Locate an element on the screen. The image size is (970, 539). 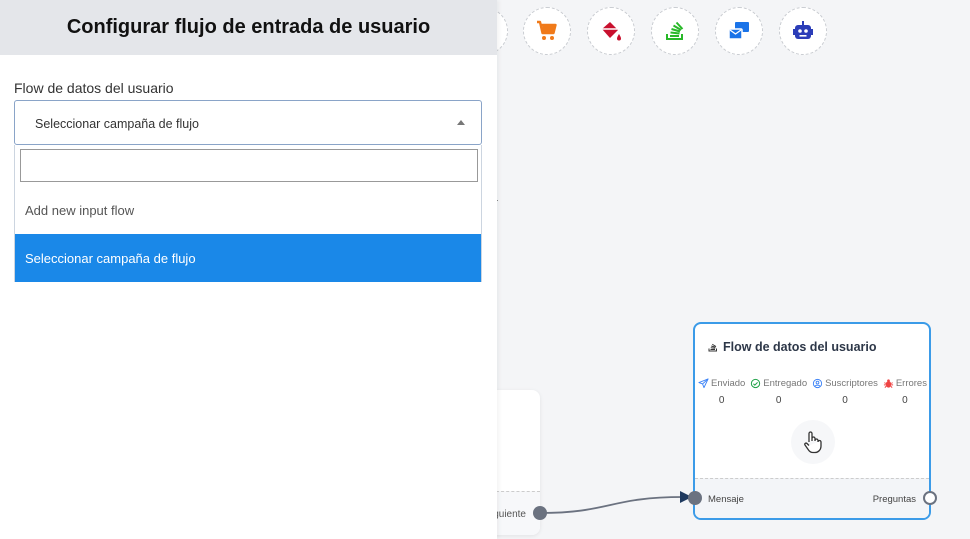
hand-pointer-icon is located at coordinates (813, 442).